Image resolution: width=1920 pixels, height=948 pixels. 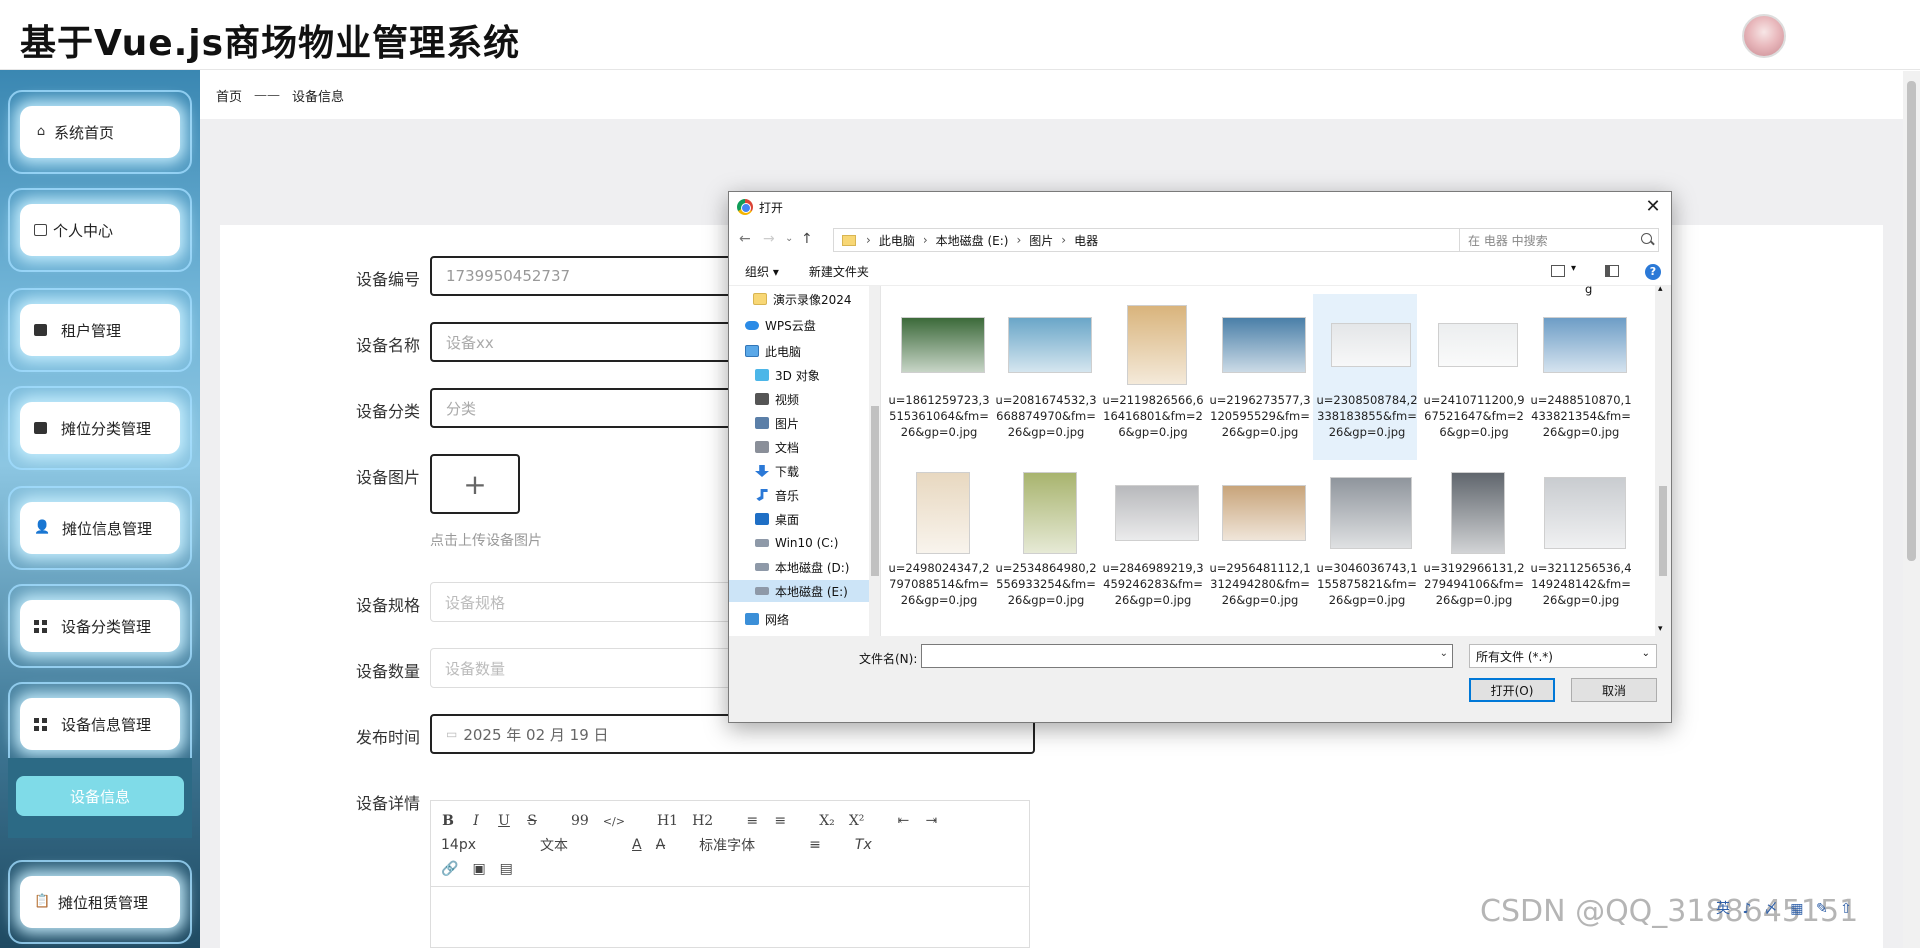 I want to click on sidebar-button-device-category: 设备分类管理, so click(x=100, y=626).